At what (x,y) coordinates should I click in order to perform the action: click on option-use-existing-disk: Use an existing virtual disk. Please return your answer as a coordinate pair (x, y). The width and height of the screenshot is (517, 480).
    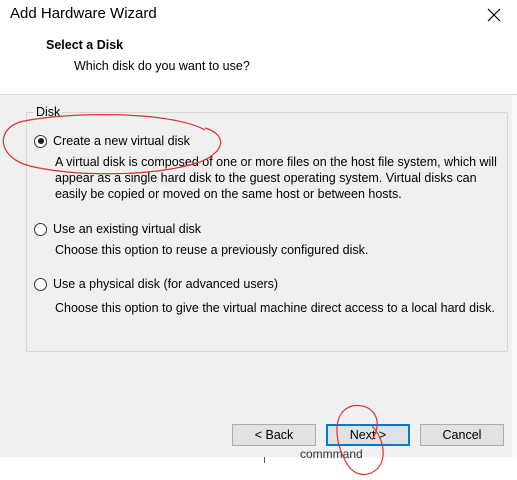
    Looking at the image, I should click on (117, 229).